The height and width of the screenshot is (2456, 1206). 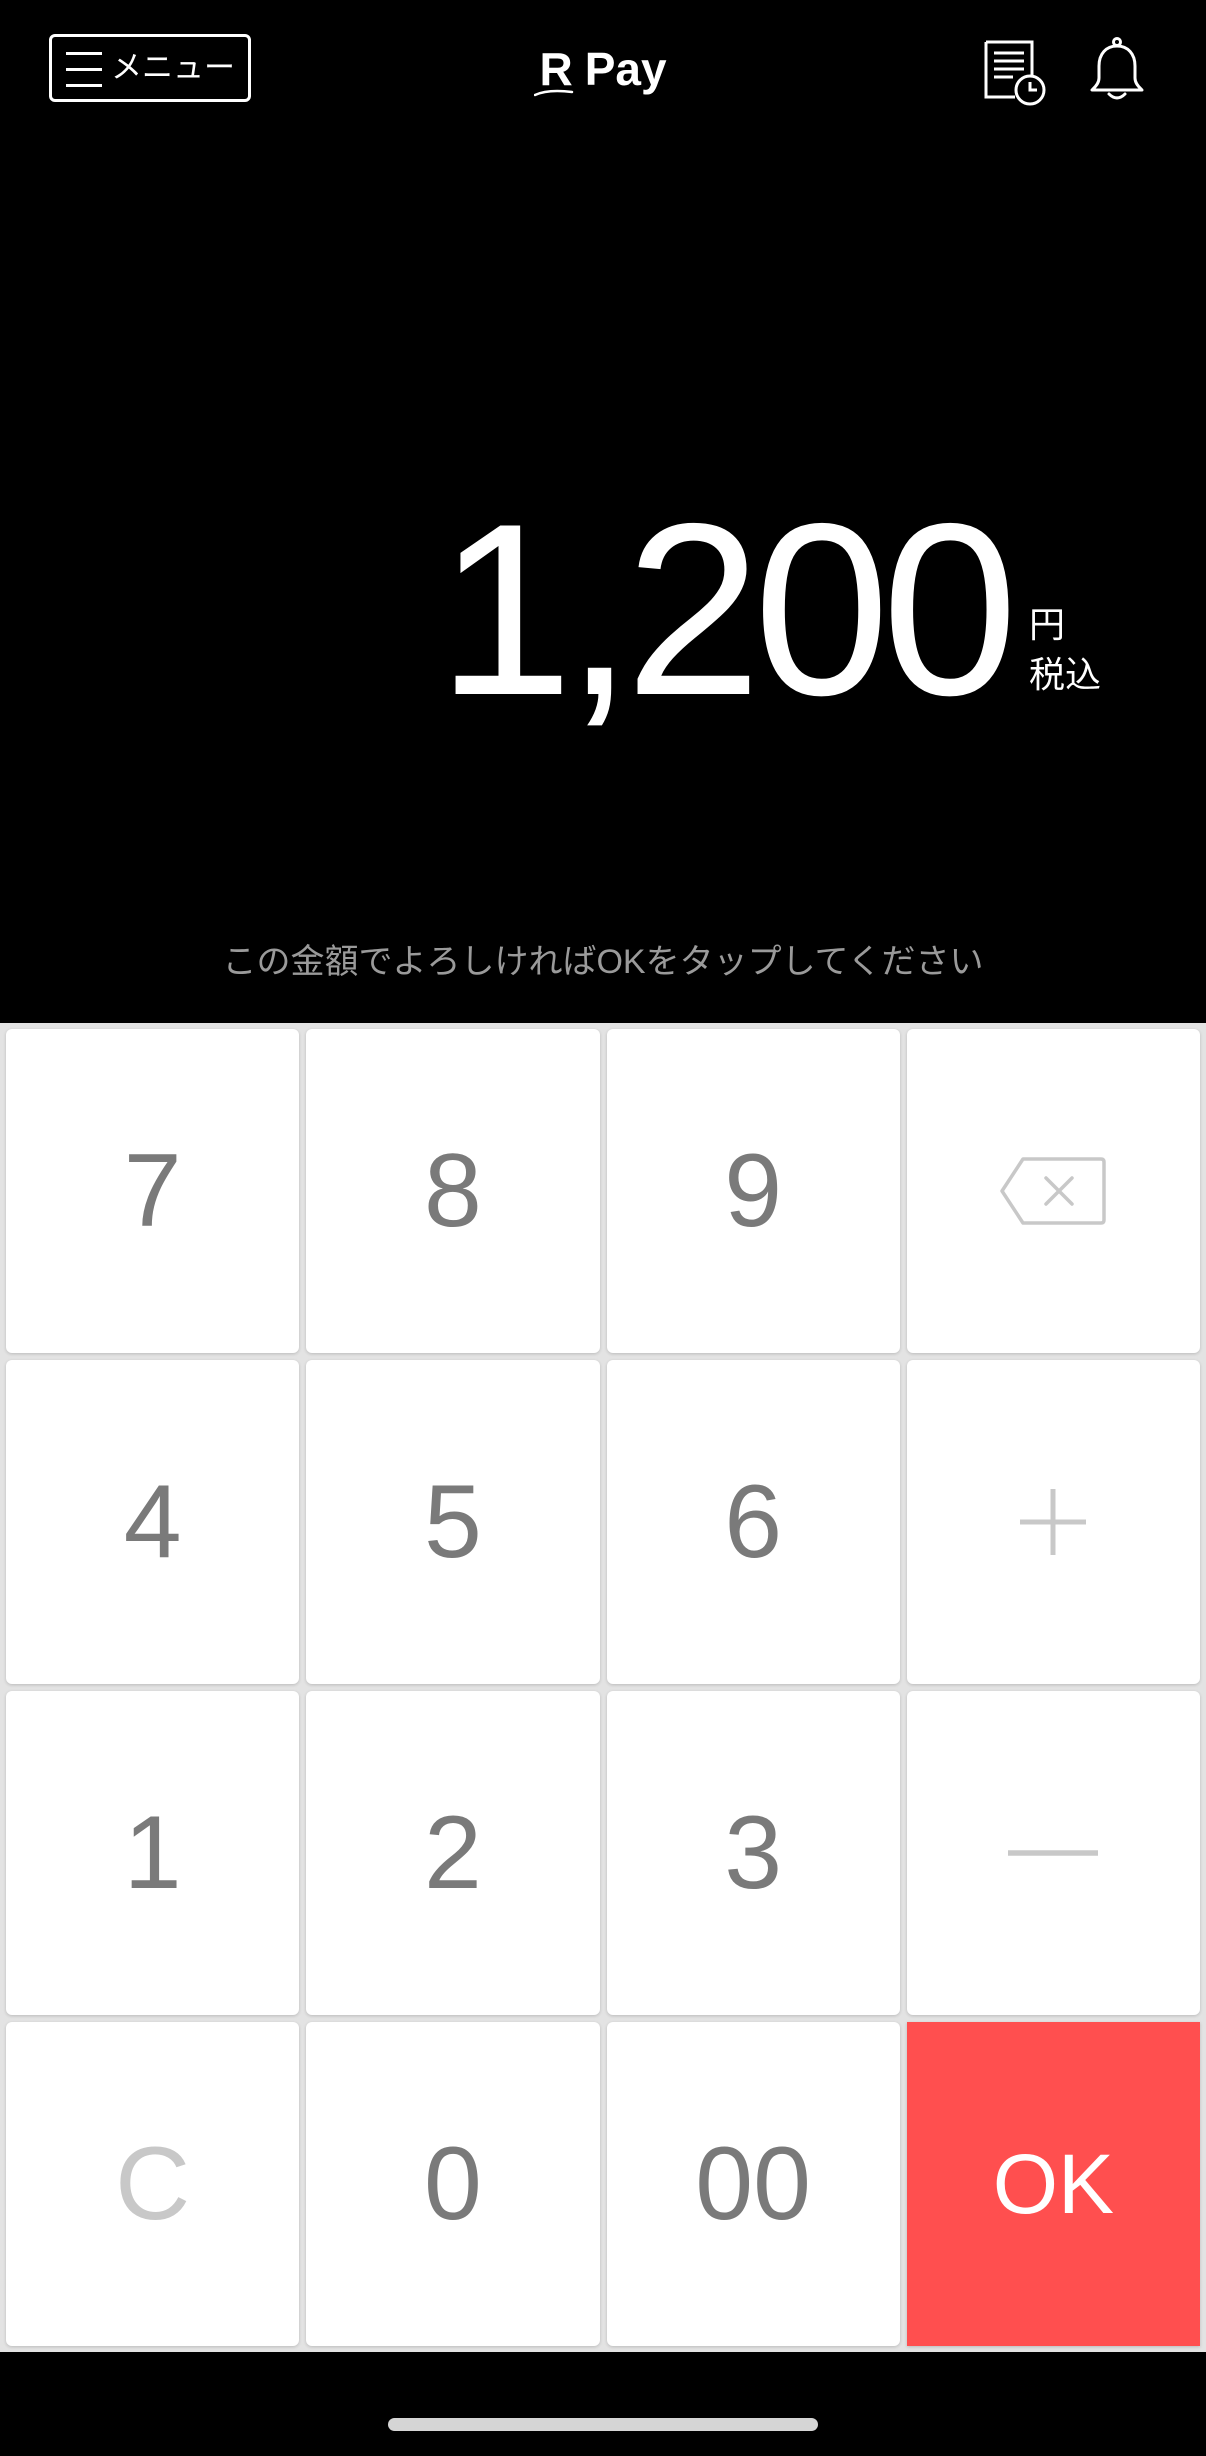 I want to click on key-4: 4, so click(x=153, y=1522).